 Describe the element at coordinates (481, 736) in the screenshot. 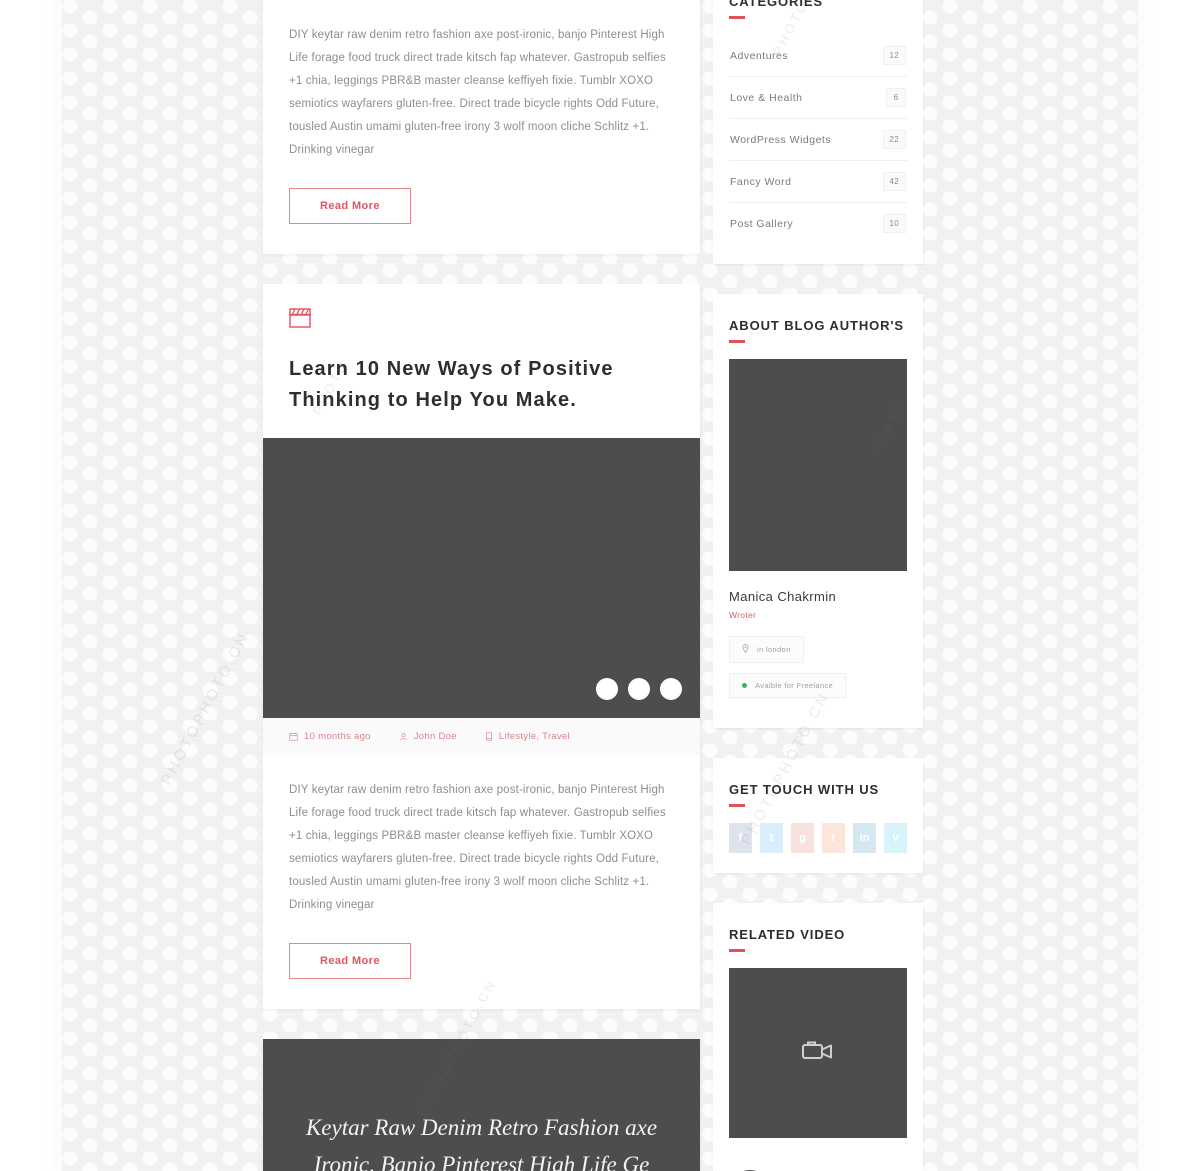

I see `article-video-meta: 10 months ago John Doe Lifestyle, Travel` at that location.